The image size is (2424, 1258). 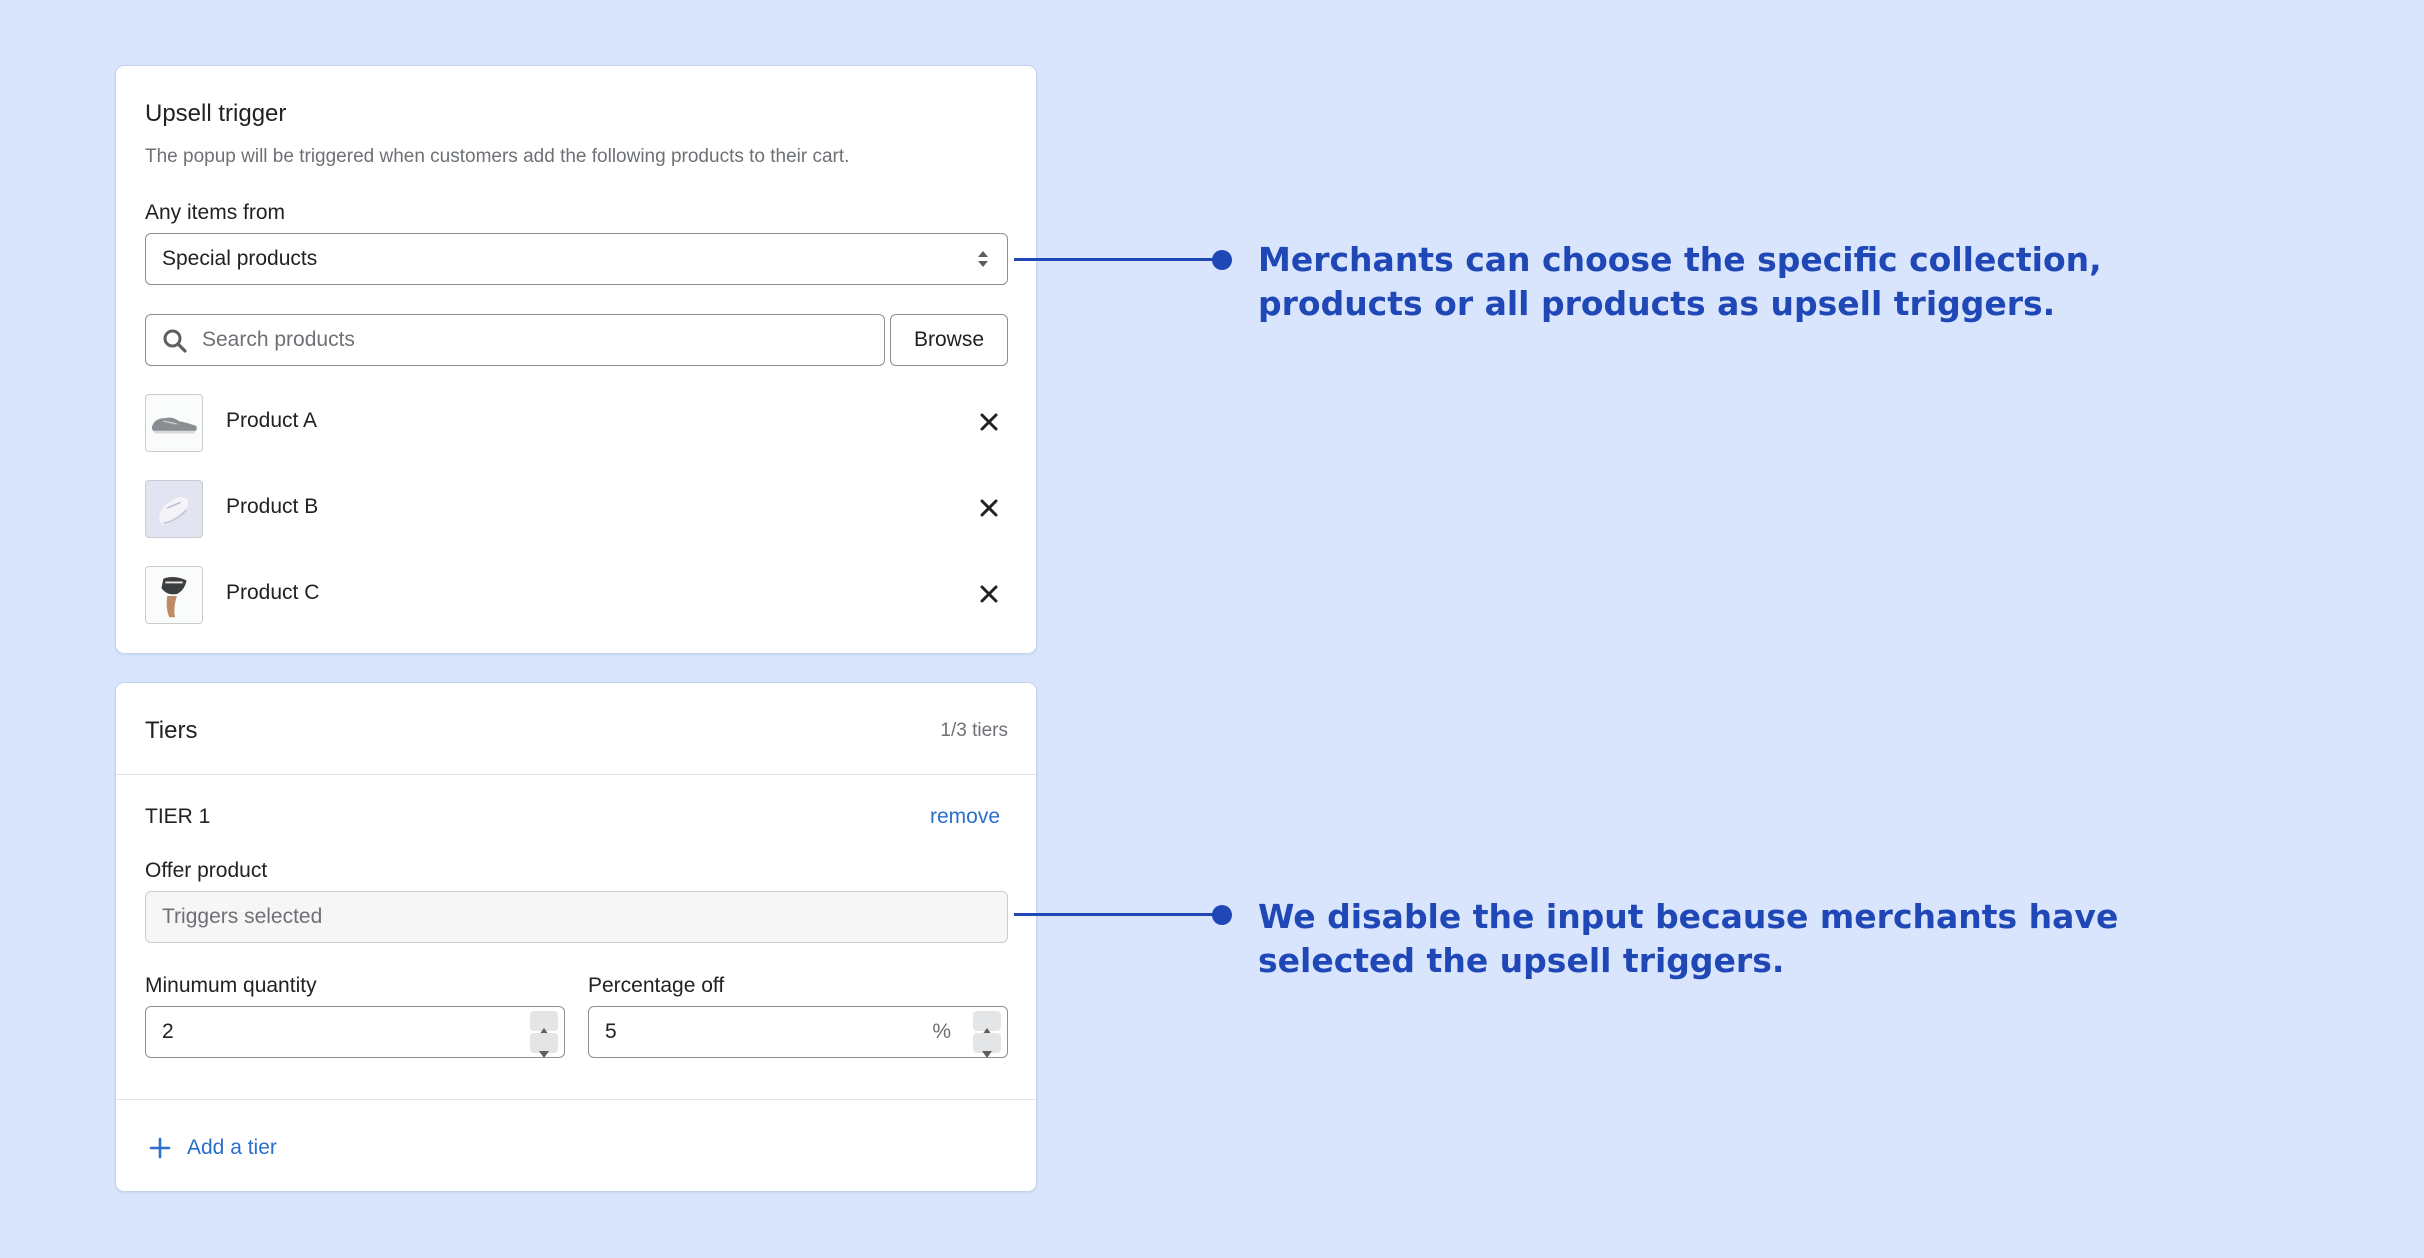 What do you see at coordinates (273, 592) in the screenshot?
I see `product-name: Product C` at bounding box center [273, 592].